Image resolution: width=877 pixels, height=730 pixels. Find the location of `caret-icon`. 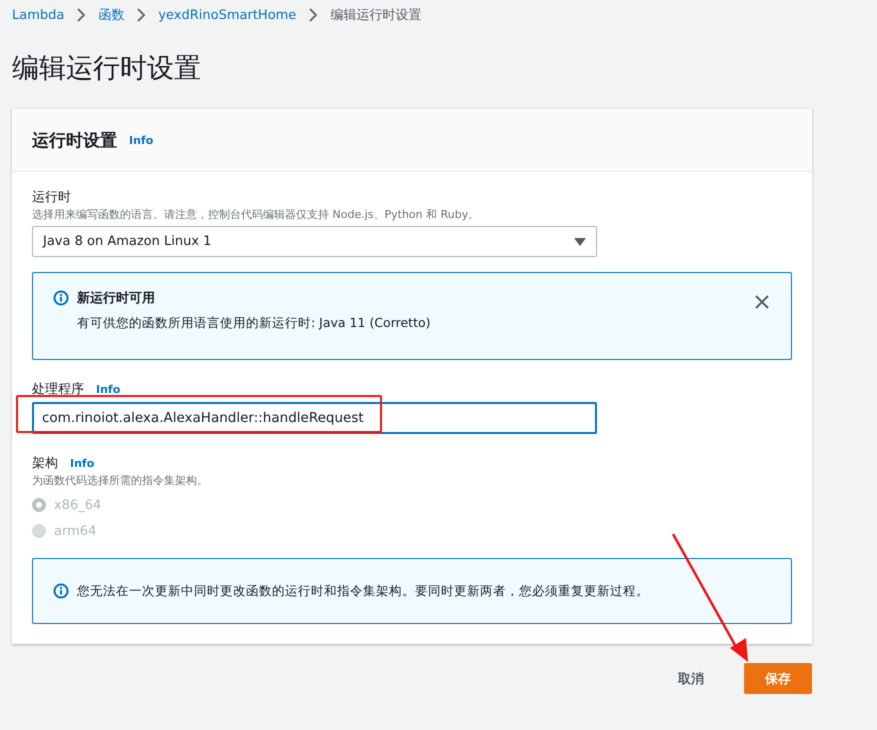

caret-icon is located at coordinates (580, 242).